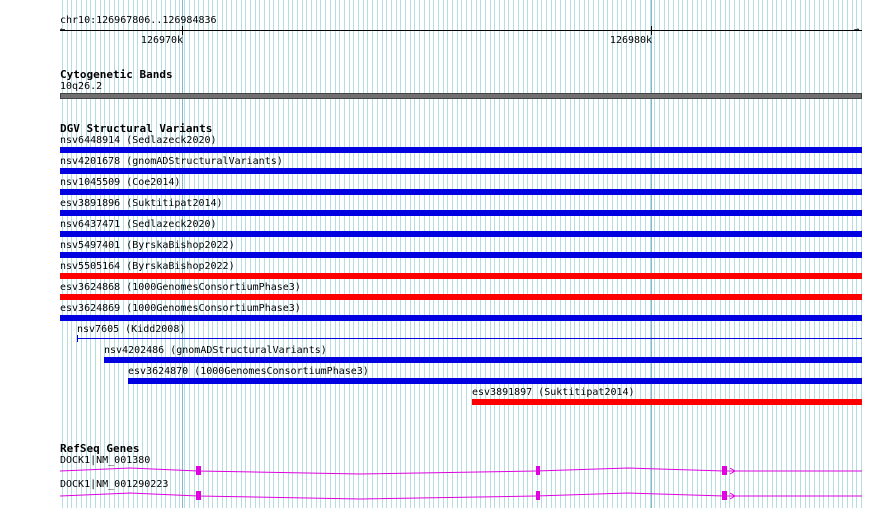 The image size is (890, 508). Describe the element at coordinates (131, 329) in the screenshot. I see `variant-label: nsv7605 (Kidd2008)` at that location.